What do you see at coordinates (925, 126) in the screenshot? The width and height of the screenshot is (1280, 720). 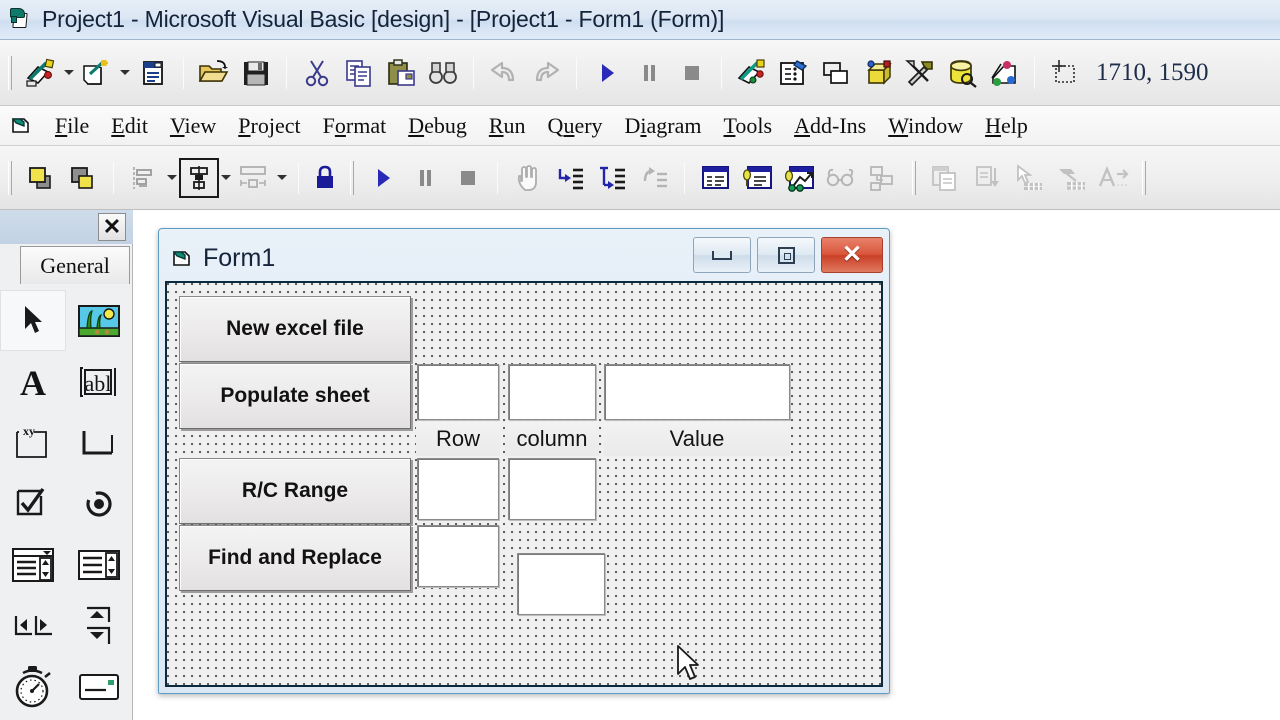 I see `menu-window: Window` at bounding box center [925, 126].